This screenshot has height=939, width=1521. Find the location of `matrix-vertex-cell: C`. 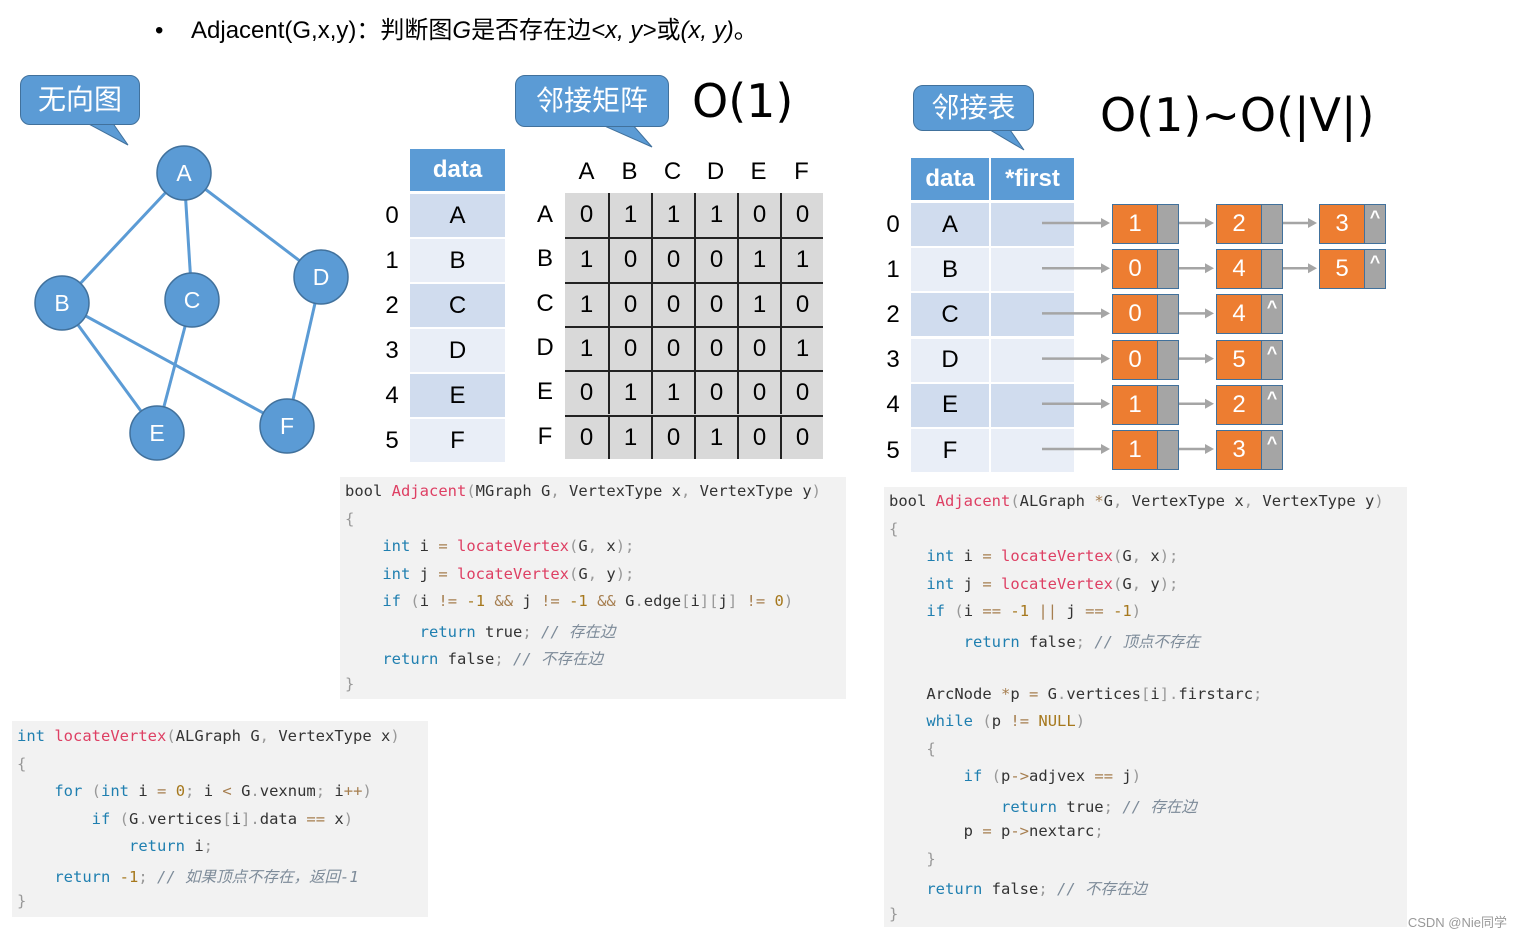

matrix-vertex-cell: C is located at coordinates (457, 305).